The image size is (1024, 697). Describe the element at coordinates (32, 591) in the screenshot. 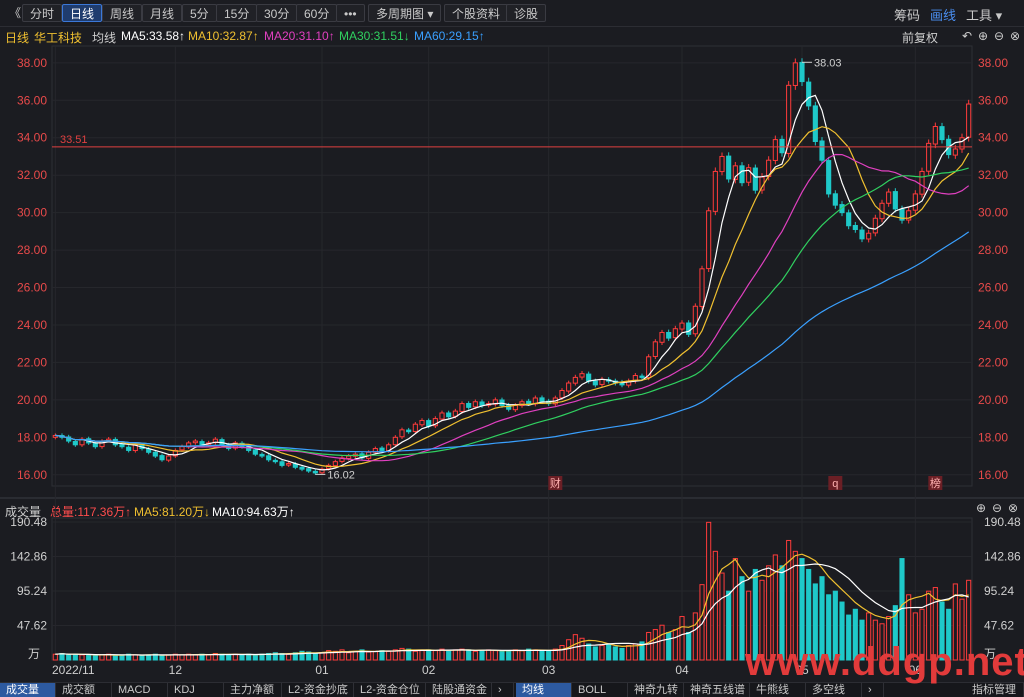

I see `volume-tick-left: 95.24` at that location.